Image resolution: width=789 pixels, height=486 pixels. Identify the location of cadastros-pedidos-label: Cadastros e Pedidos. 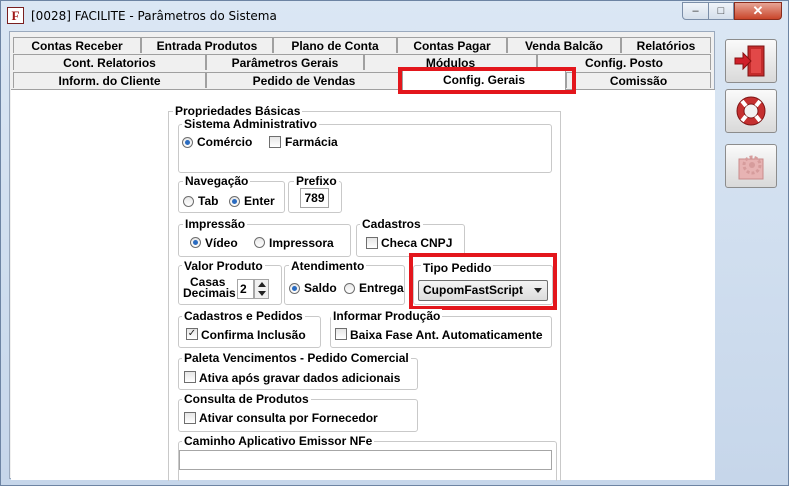
(243, 316).